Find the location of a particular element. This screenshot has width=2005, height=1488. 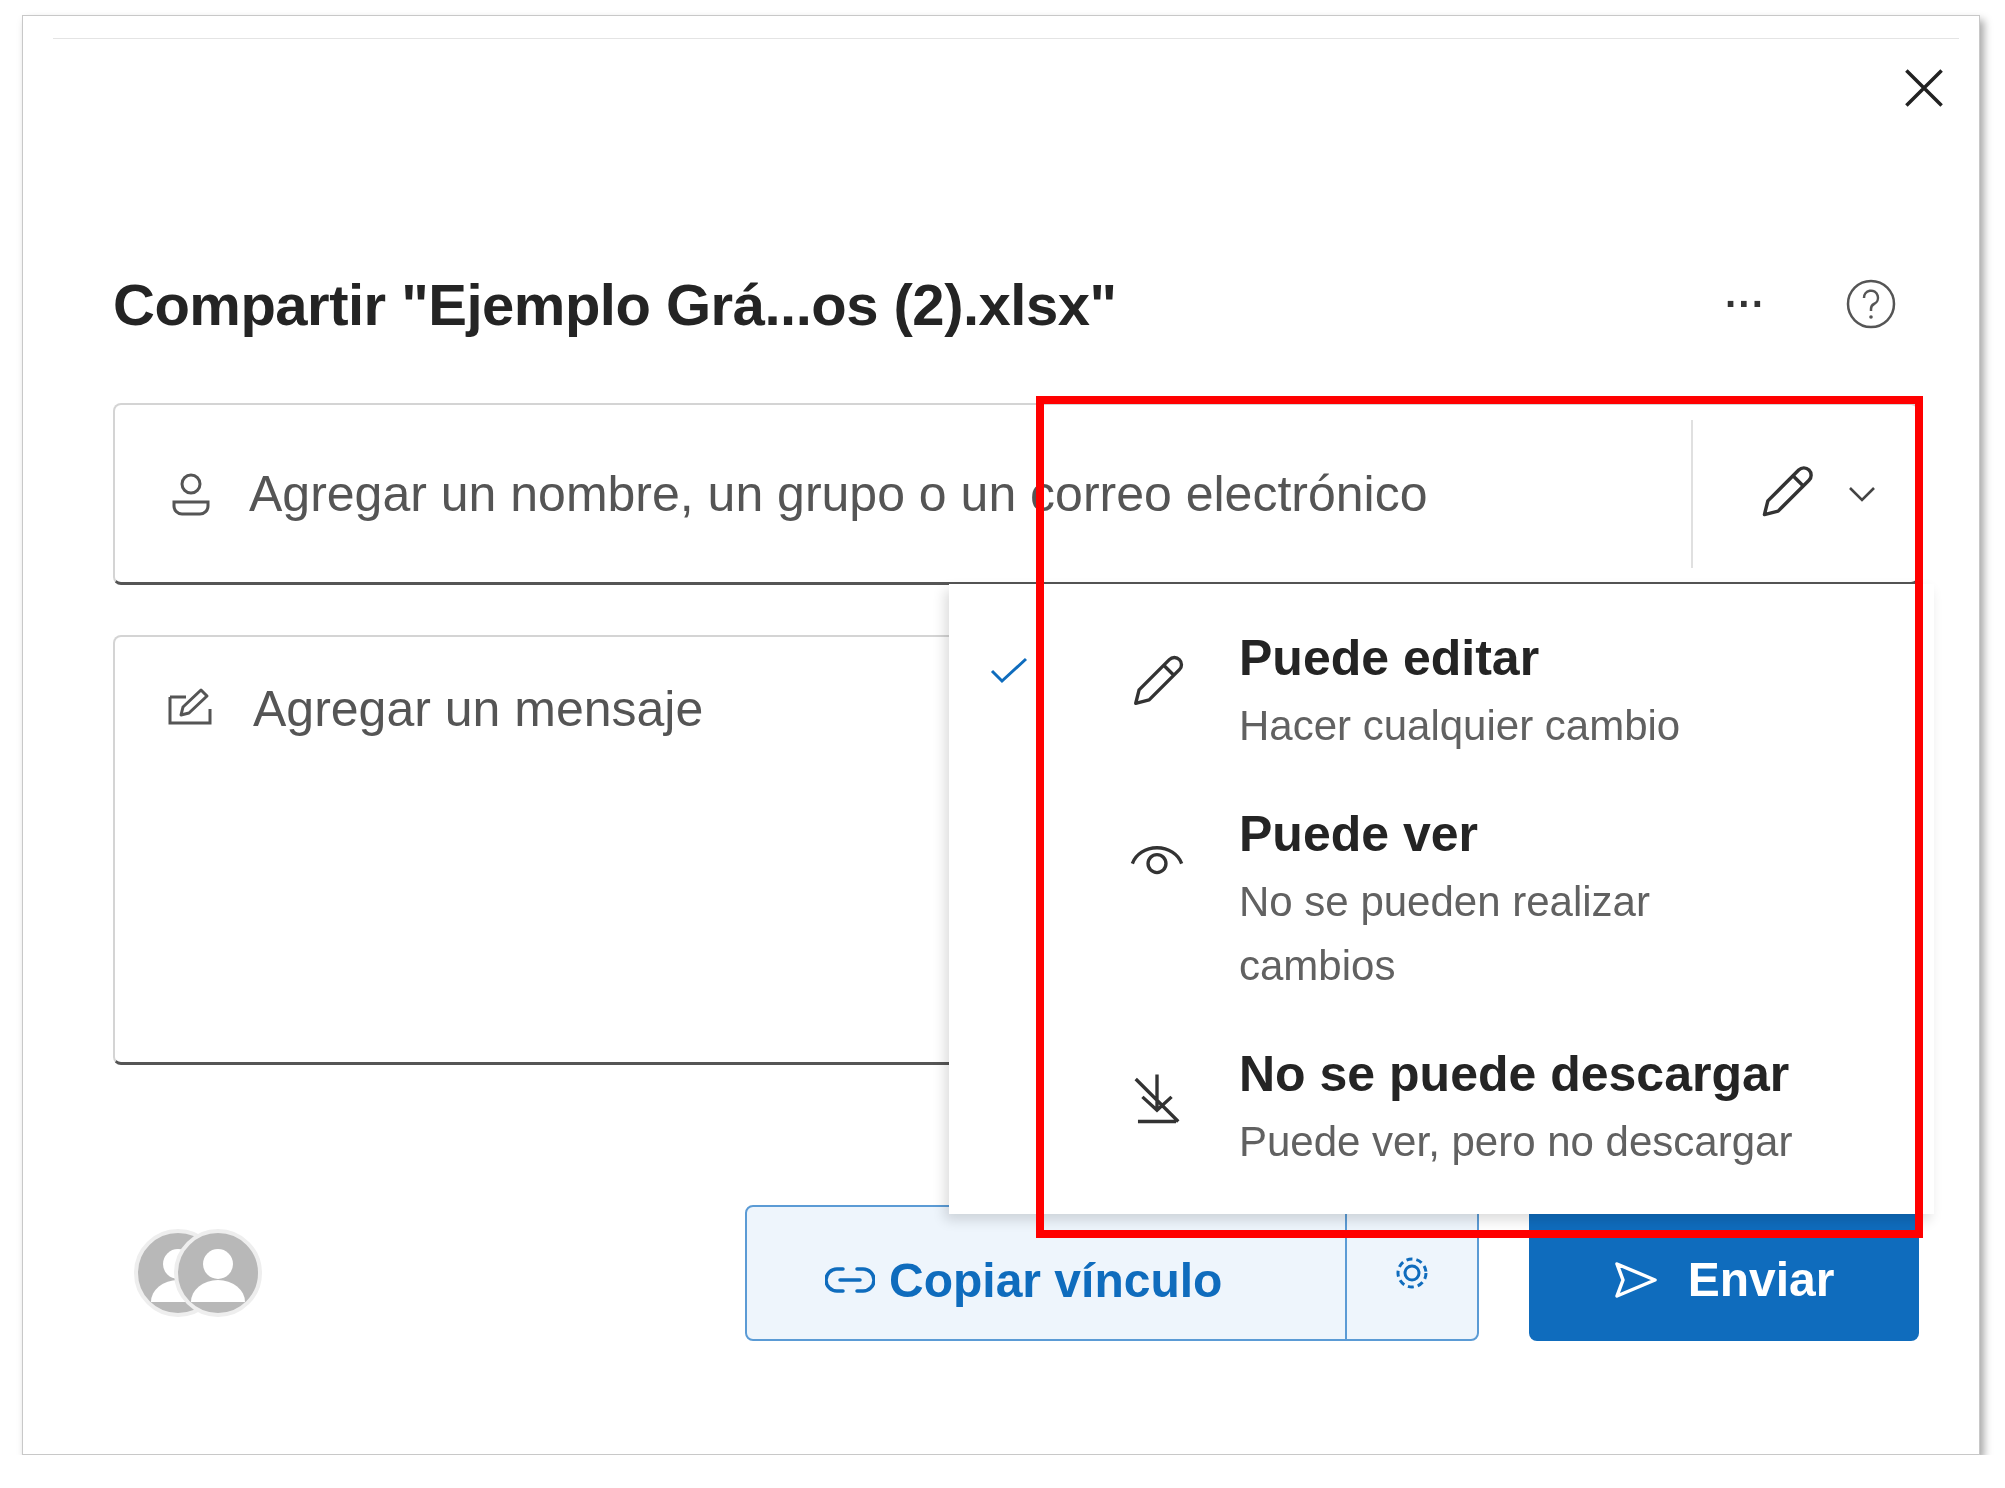

option-title: Puede ver is located at coordinates (1359, 834).